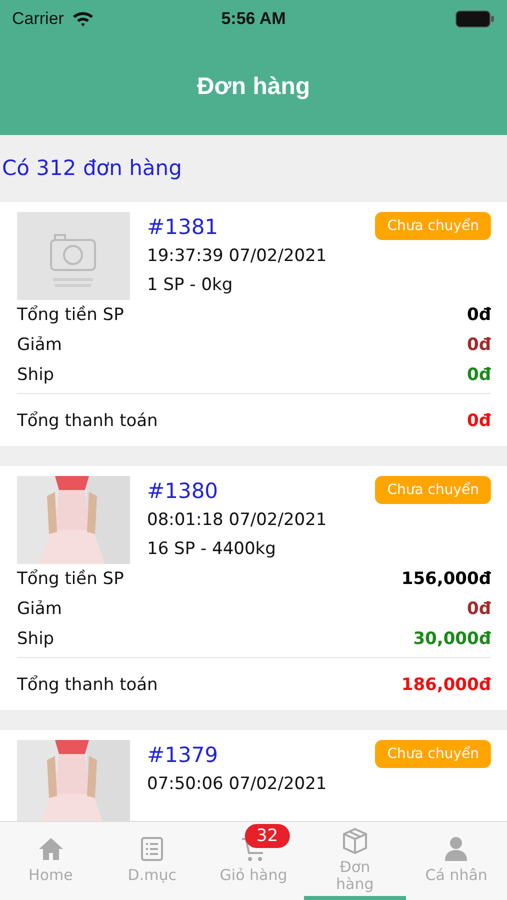 Image resolution: width=507 pixels, height=900 pixels. Describe the element at coordinates (51, 861) in the screenshot. I see `tab-item: Home` at that location.